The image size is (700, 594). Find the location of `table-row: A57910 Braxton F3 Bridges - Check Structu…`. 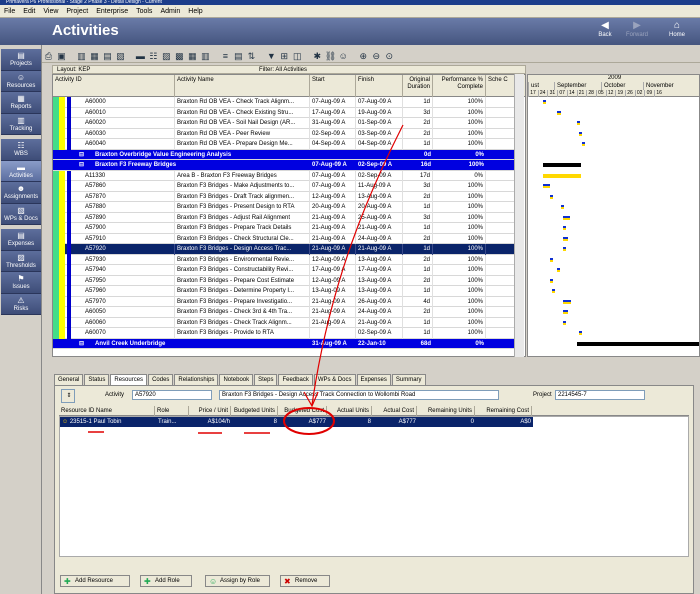

table-row: A57910 Braxton F3 Bridges - Check Structu… is located at coordinates (286, 238).